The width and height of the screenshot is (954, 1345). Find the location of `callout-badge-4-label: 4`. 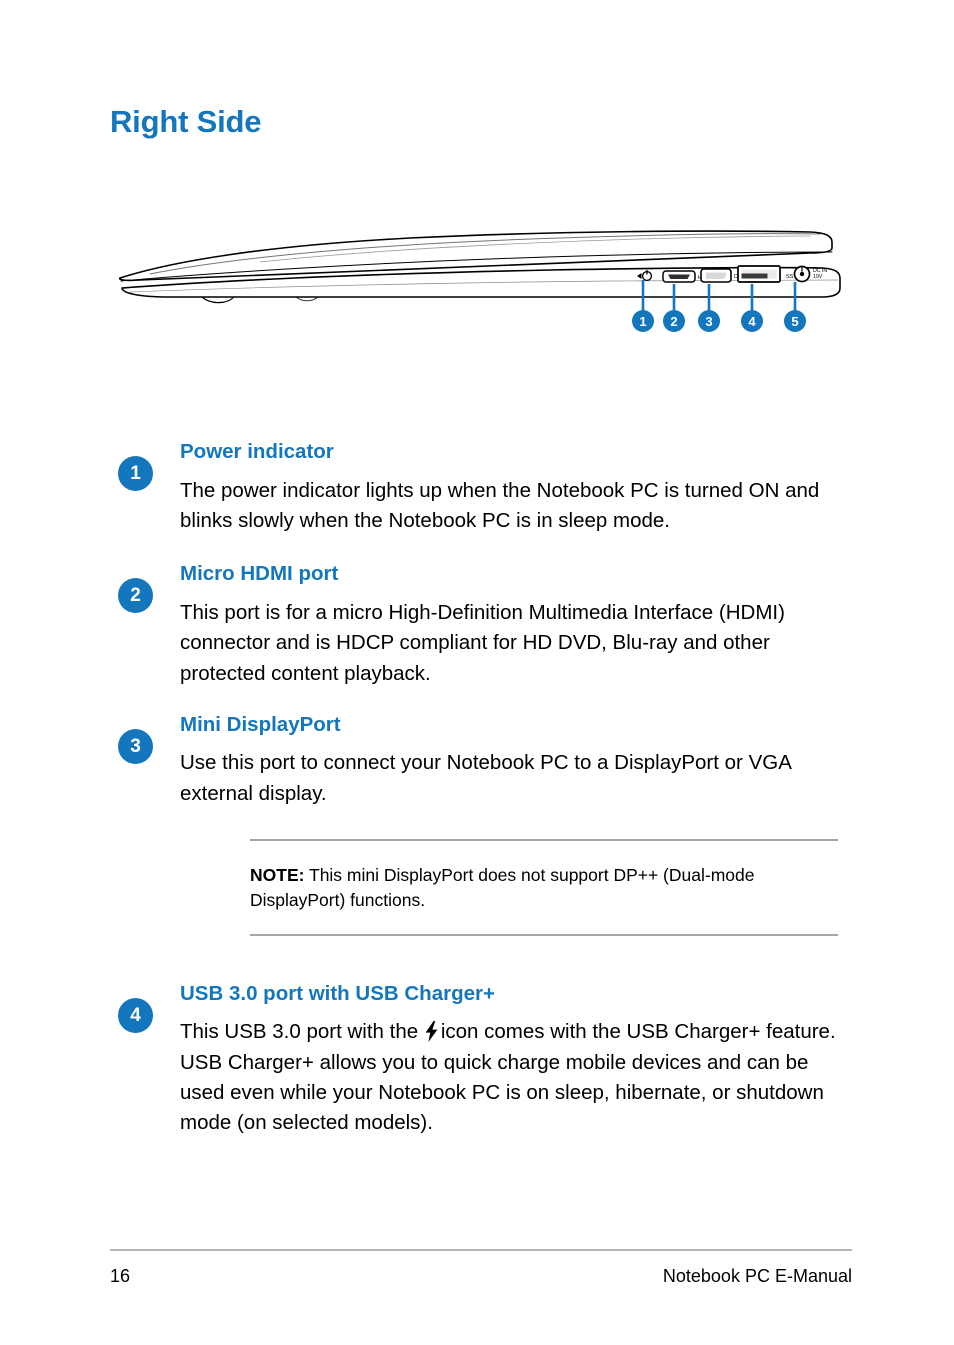

callout-badge-4-label: 4 is located at coordinates (752, 321).